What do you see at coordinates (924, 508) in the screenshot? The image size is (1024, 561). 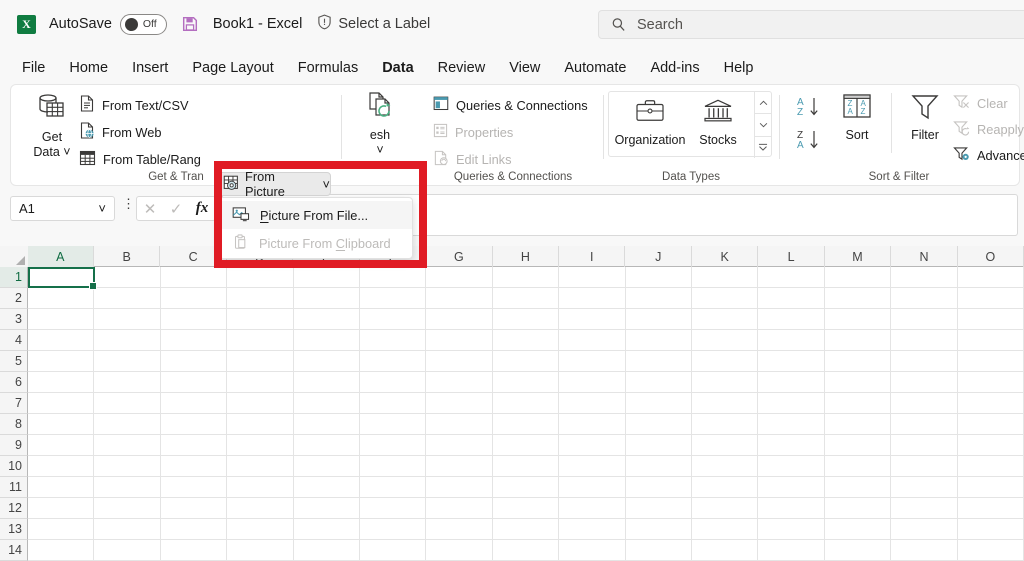 I see `cell-N12` at bounding box center [924, 508].